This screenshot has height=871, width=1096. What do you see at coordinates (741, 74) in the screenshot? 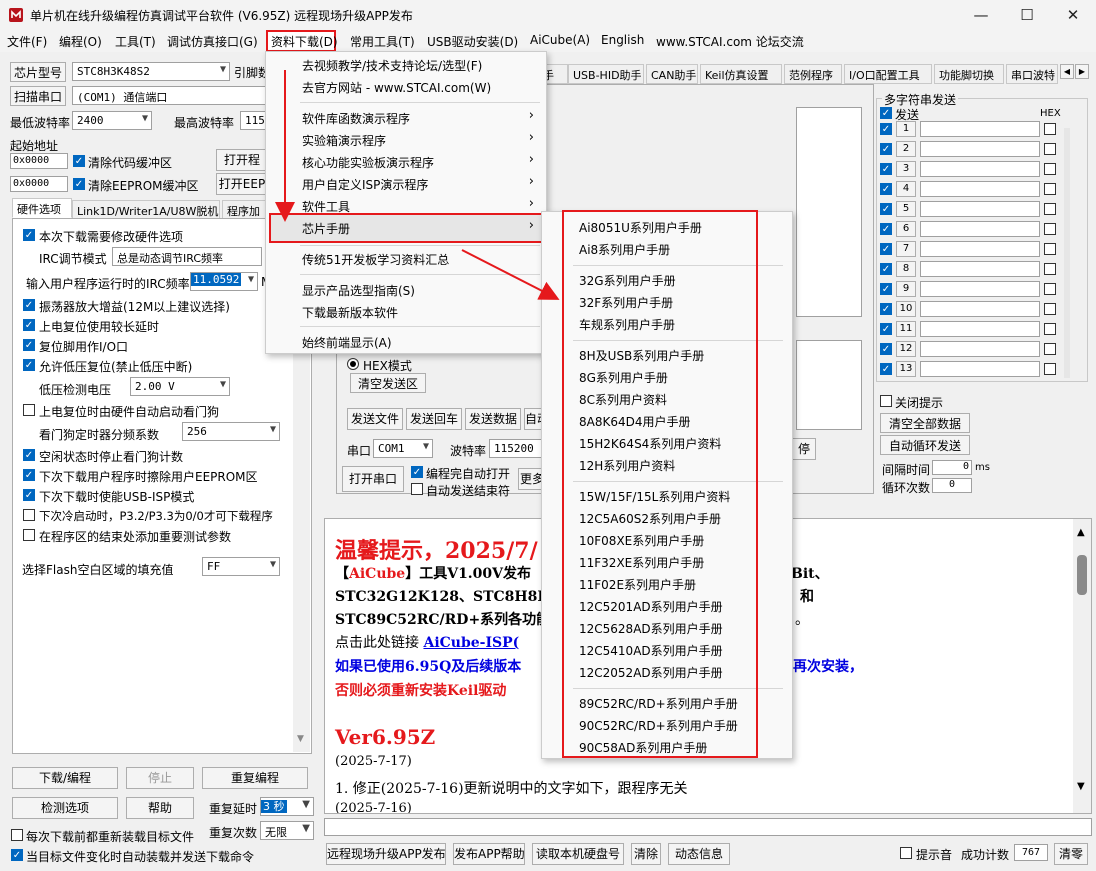
I see `tab-keil: Keil仿真设置` at bounding box center [741, 74].